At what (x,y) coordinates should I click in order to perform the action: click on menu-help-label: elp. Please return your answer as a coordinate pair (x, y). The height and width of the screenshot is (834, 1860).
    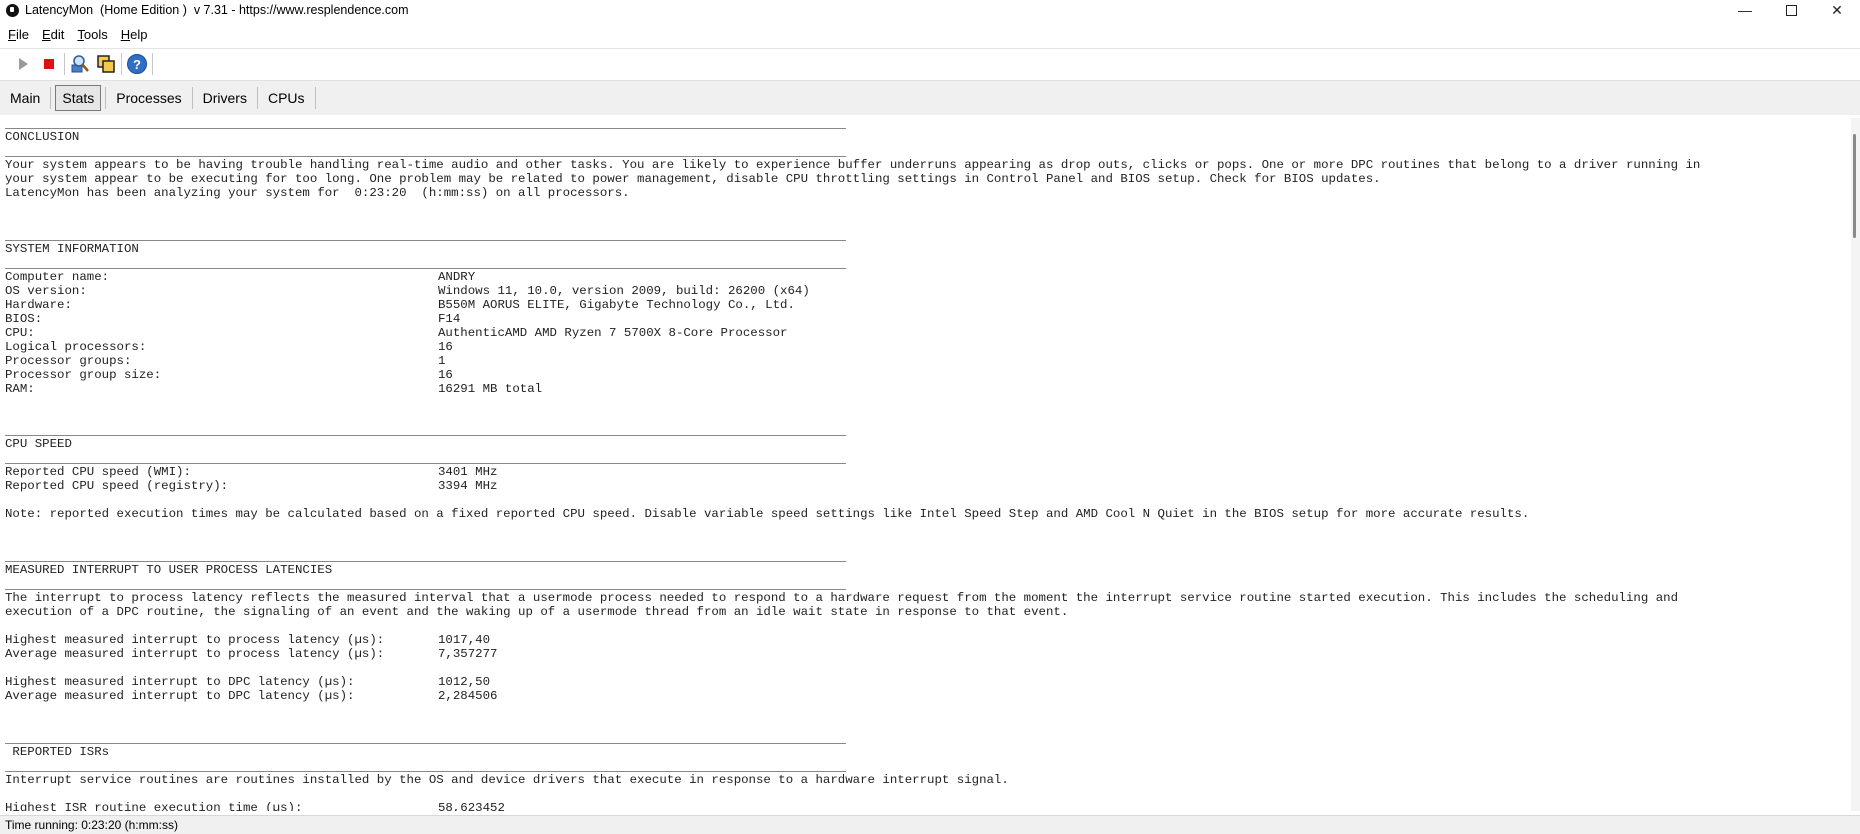
    Looking at the image, I should click on (139, 34).